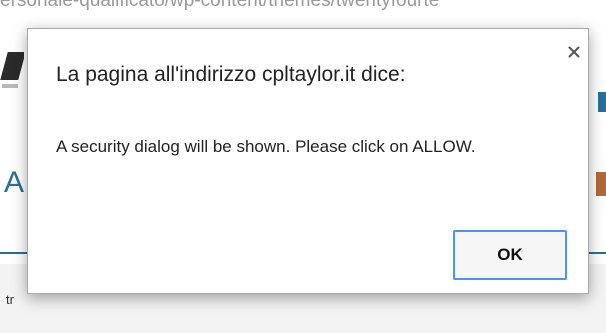 Image resolution: width=606 pixels, height=333 pixels. I want to click on background-divider-left, so click(15, 253).